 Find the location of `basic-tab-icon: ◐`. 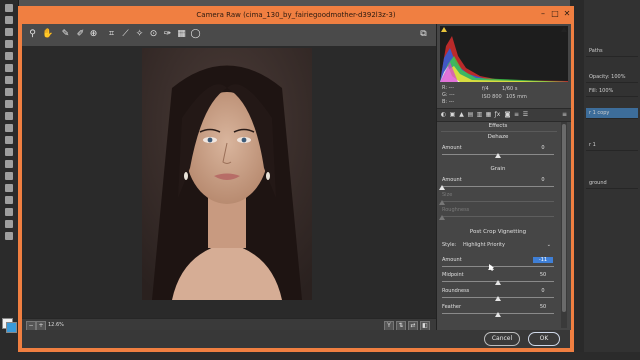

basic-tab-icon: ◐ is located at coordinates (443, 114).